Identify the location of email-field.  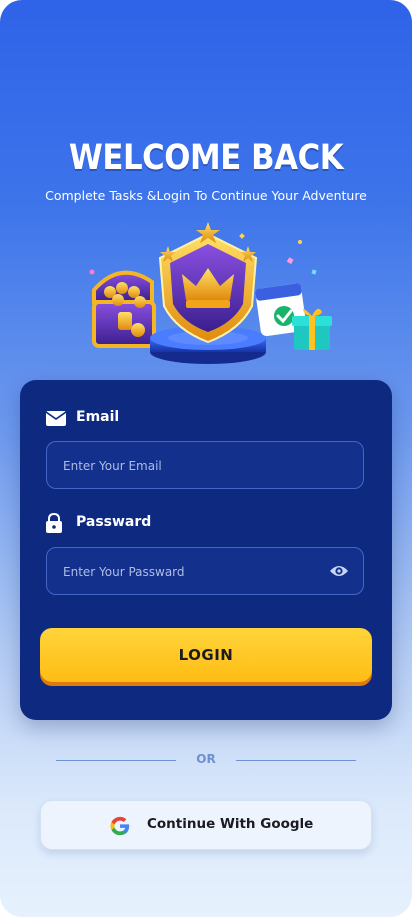
(188, 466).